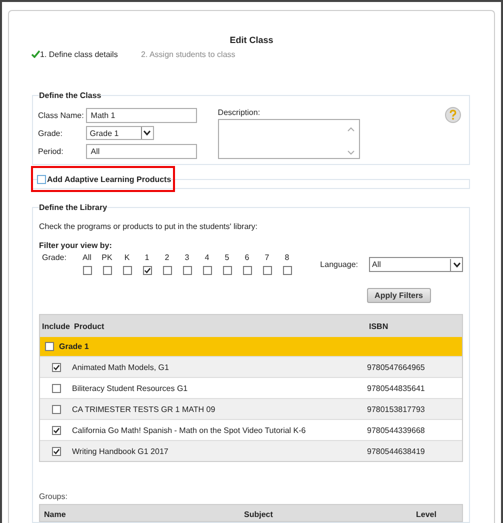  Describe the element at coordinates (70, 95) in the screenshot. I see `section-title: Define the Class` at that location.